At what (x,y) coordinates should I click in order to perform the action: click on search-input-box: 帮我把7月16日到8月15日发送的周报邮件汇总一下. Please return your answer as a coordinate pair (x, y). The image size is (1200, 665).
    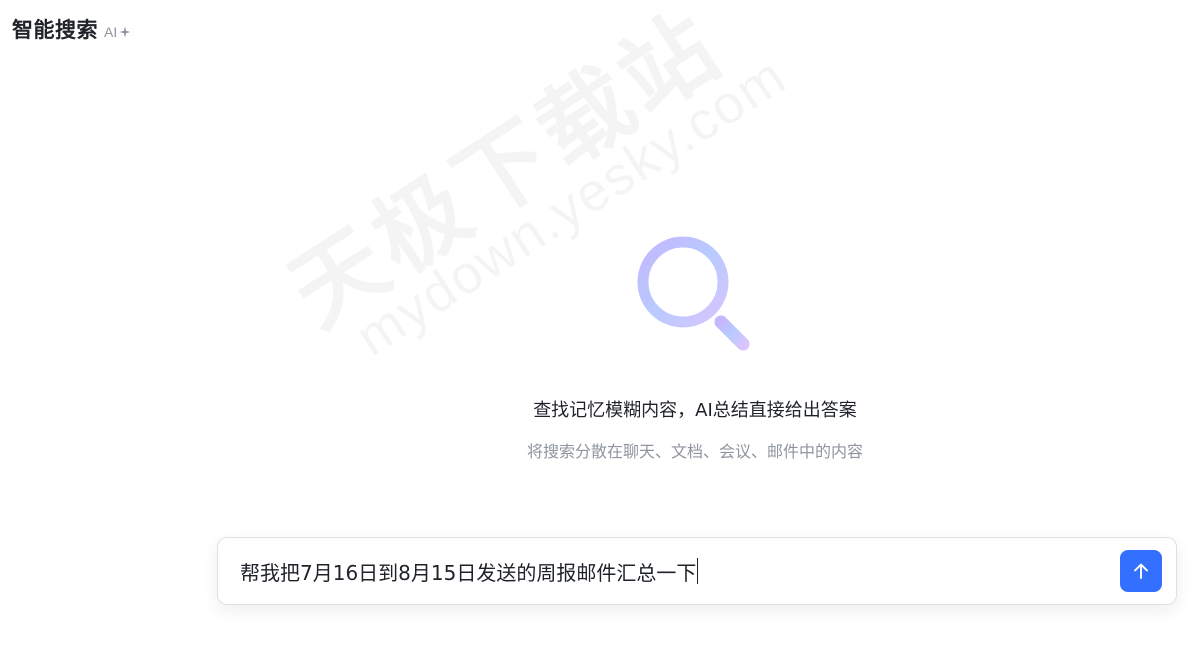
    Looking at the image, I should click on (697, 571).